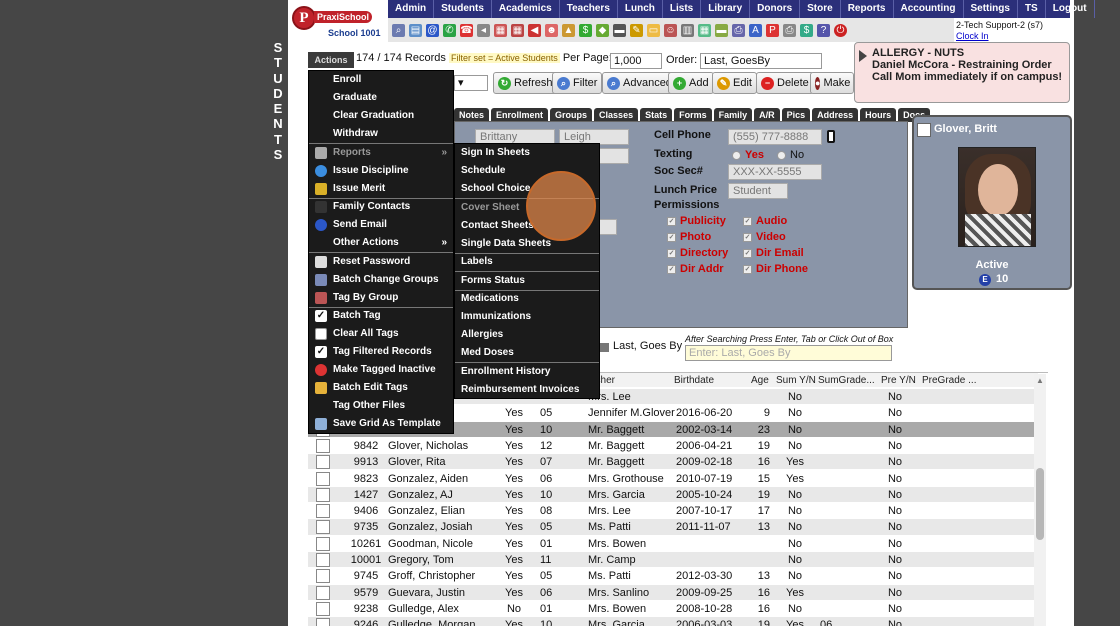 The height and width of the screenshot is (626, 1120). Describe the element at coordinates (526, 9) in the screenshot. I see `menu-academics: Academics` at that location.